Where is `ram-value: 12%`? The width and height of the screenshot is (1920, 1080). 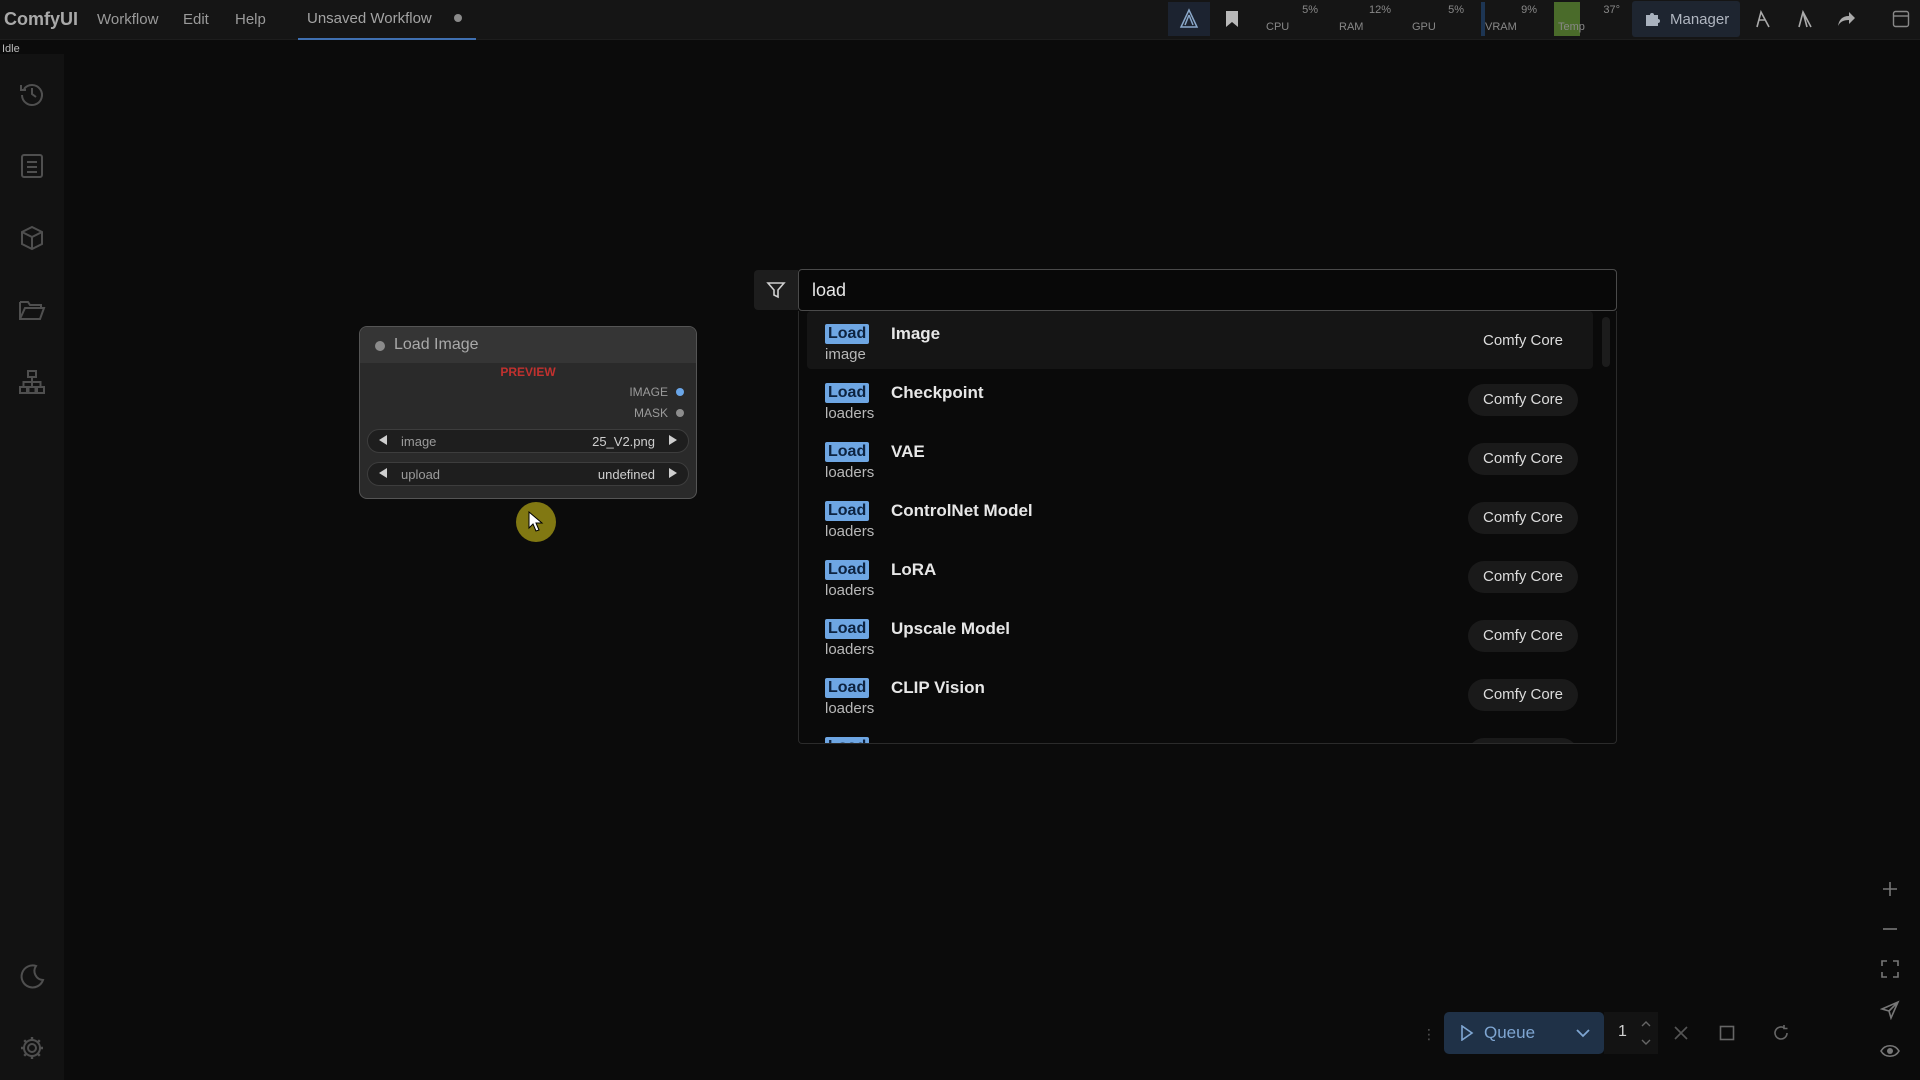
ram-value: 12% is located at coordinates (1379, 10).